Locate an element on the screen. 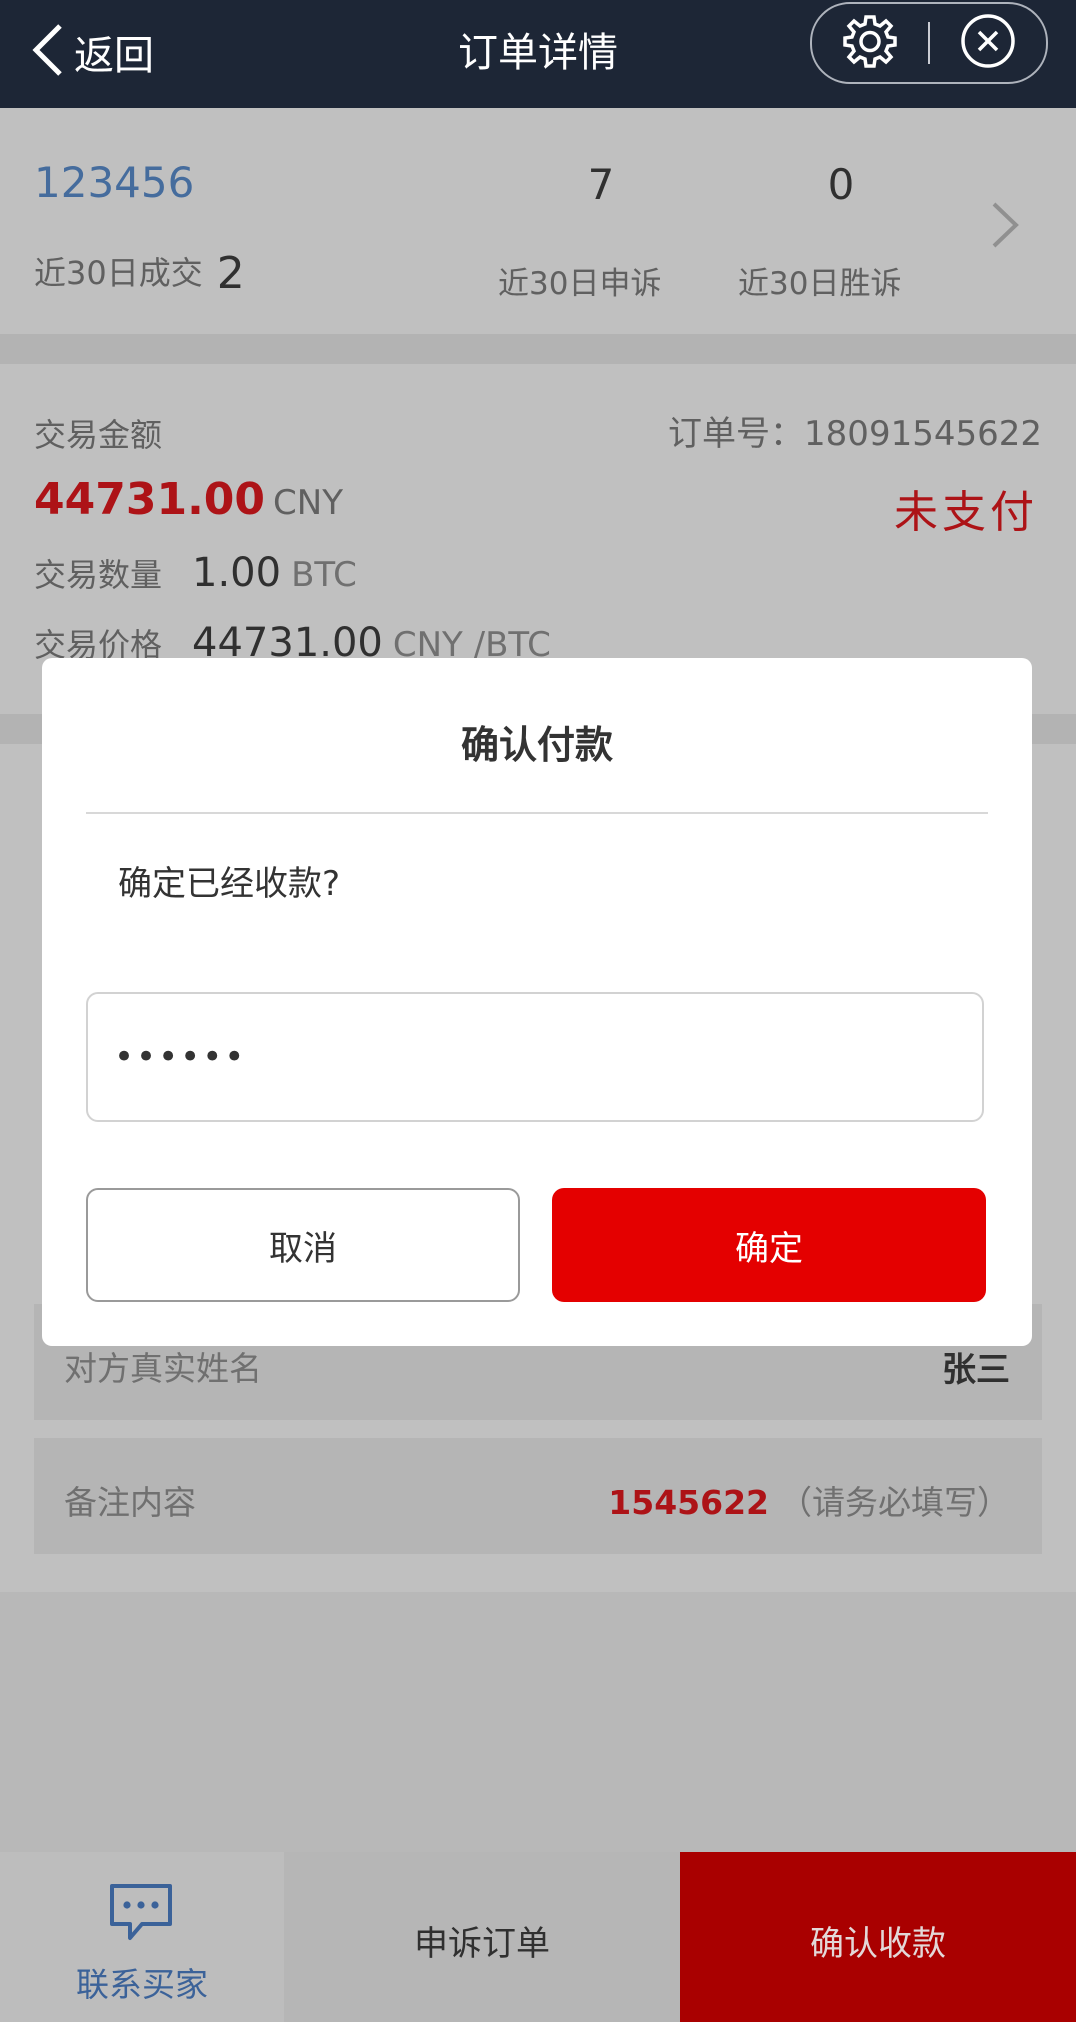 The height and width of the screenshot is (2022, 1076). mini-program-capsule is located at coordinates (929, 43).